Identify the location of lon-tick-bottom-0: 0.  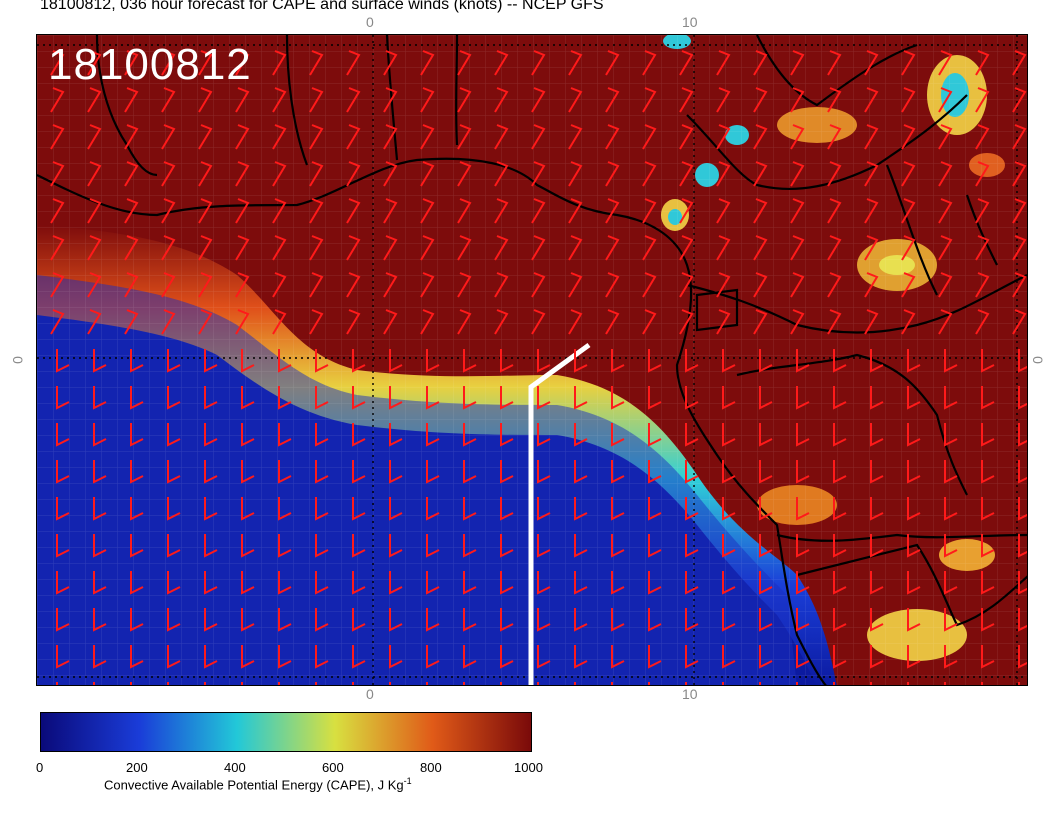
(370, 694).